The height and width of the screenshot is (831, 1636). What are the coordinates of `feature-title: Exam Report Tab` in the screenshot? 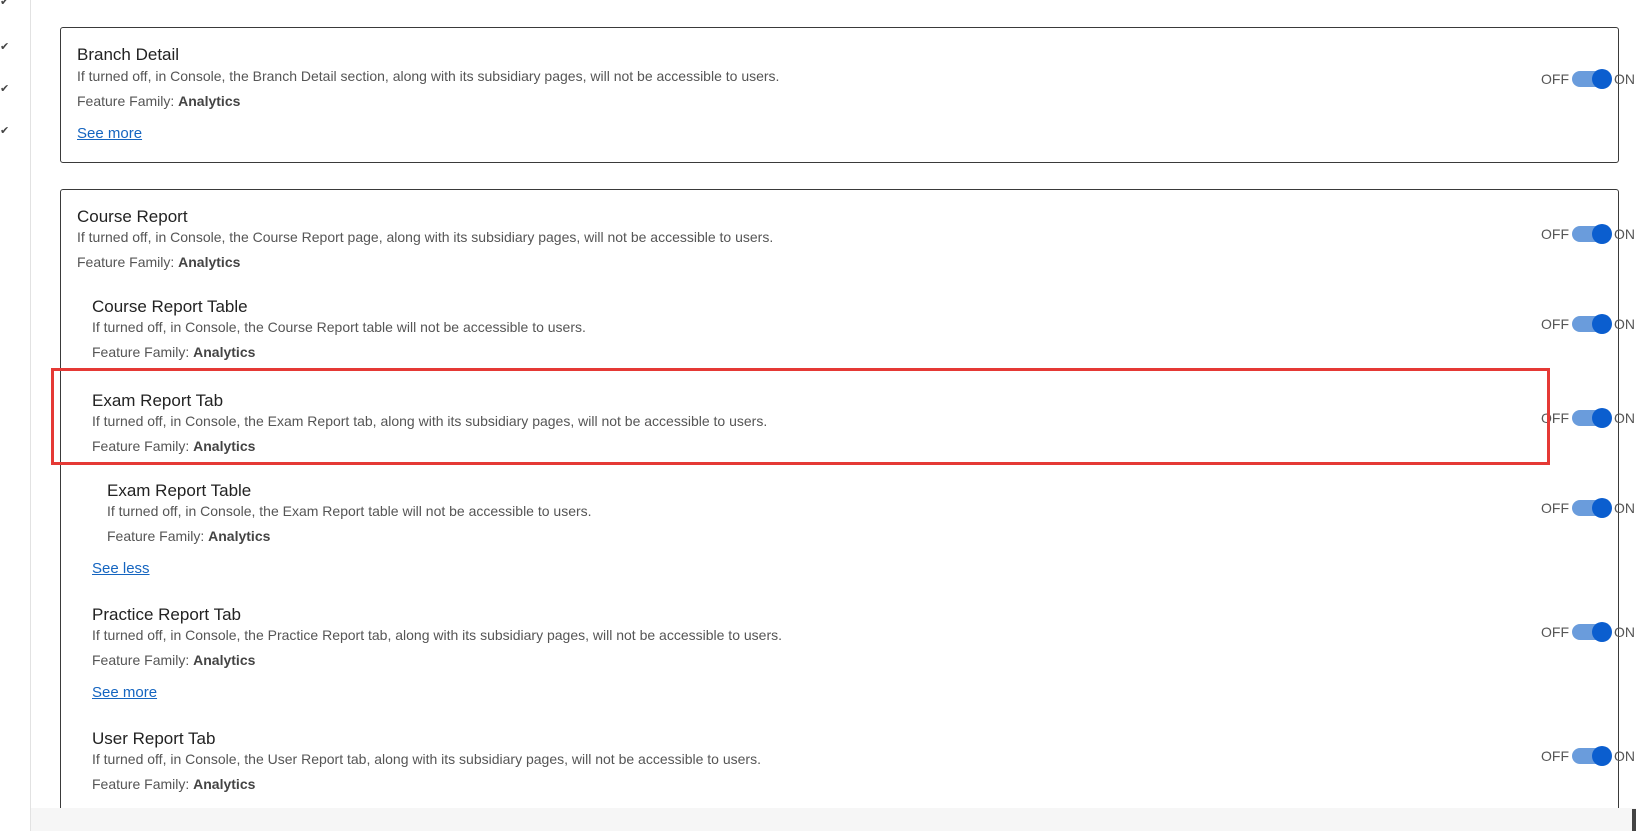 It's located at (158, 400).